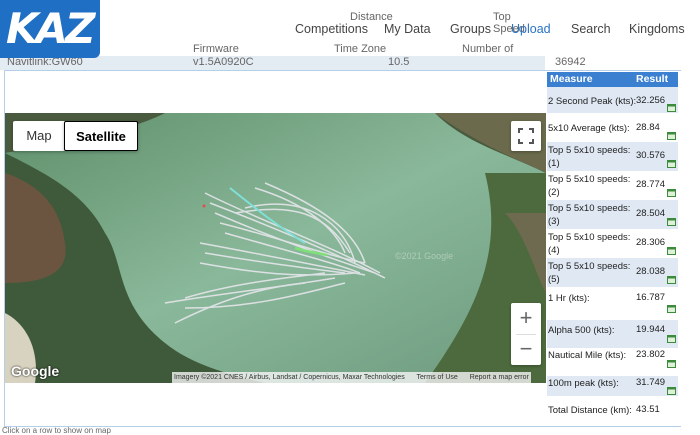  What do you see at coordinates (651, 329) in the screenshot?
I see `measure-value: 19.944` at bounding box center [651, 329].